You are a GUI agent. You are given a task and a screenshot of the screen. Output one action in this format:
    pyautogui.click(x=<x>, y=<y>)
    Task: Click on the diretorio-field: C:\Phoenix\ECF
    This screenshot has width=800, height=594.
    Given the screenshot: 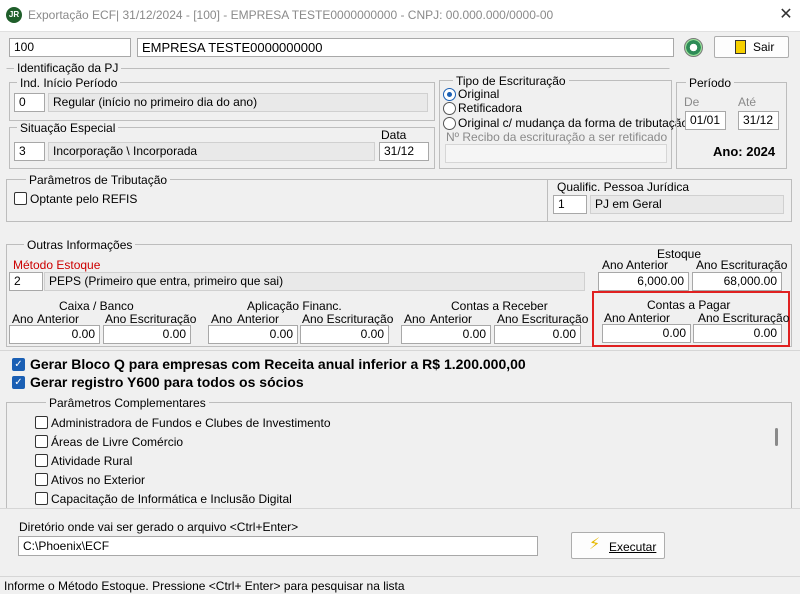 What is the action you would take?
    pyautogui.click(x=278, y=546)
    